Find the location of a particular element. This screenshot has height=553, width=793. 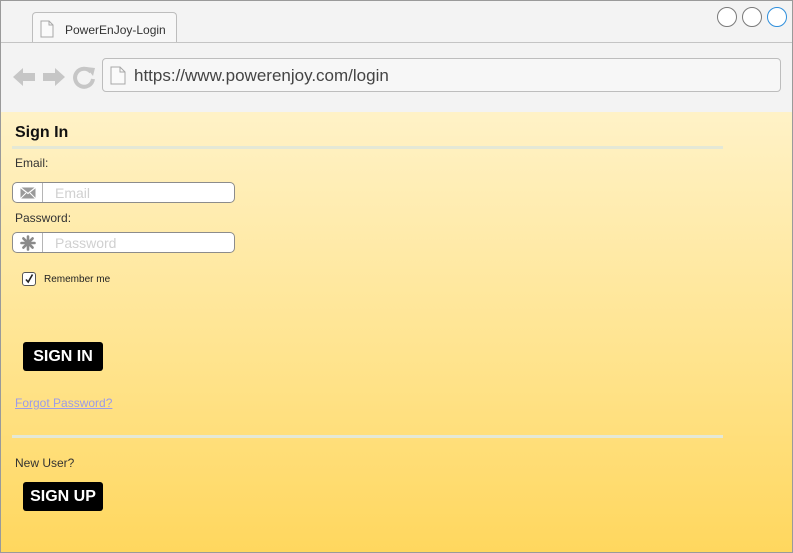

browser-toolbar: https://www.powerenjoy.com/login is located at coordinates (396, 77).